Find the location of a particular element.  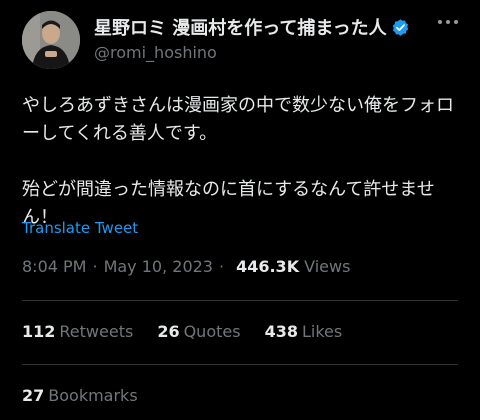

quotes-label: Quotes is located at coordinates (212, 331).